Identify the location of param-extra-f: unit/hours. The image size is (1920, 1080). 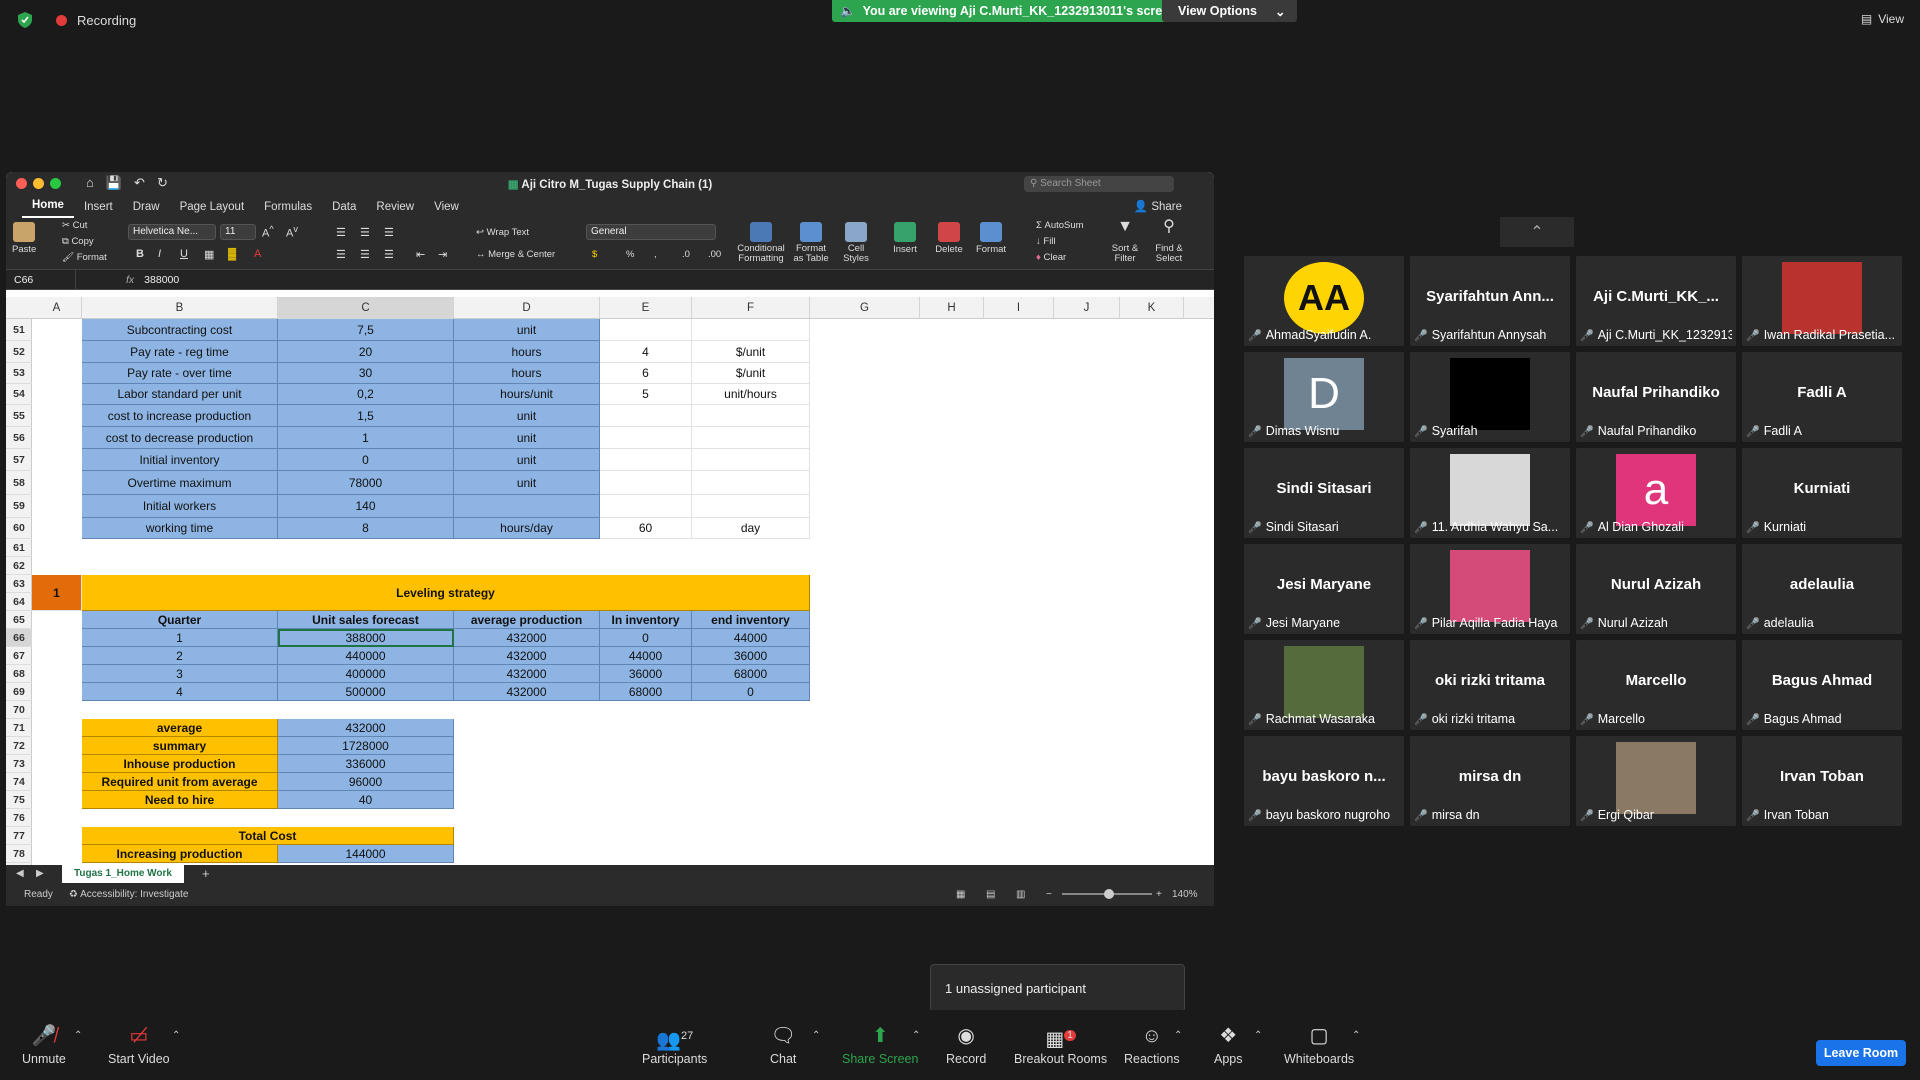
(751, 394).